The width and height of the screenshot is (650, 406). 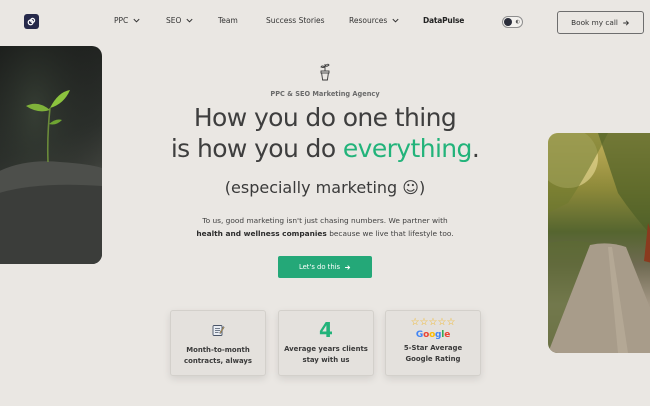 What do you see at coordinates (517, 22) in the screenshot?
I see `moon-icon: ◐` at bounding box center [517, 22].